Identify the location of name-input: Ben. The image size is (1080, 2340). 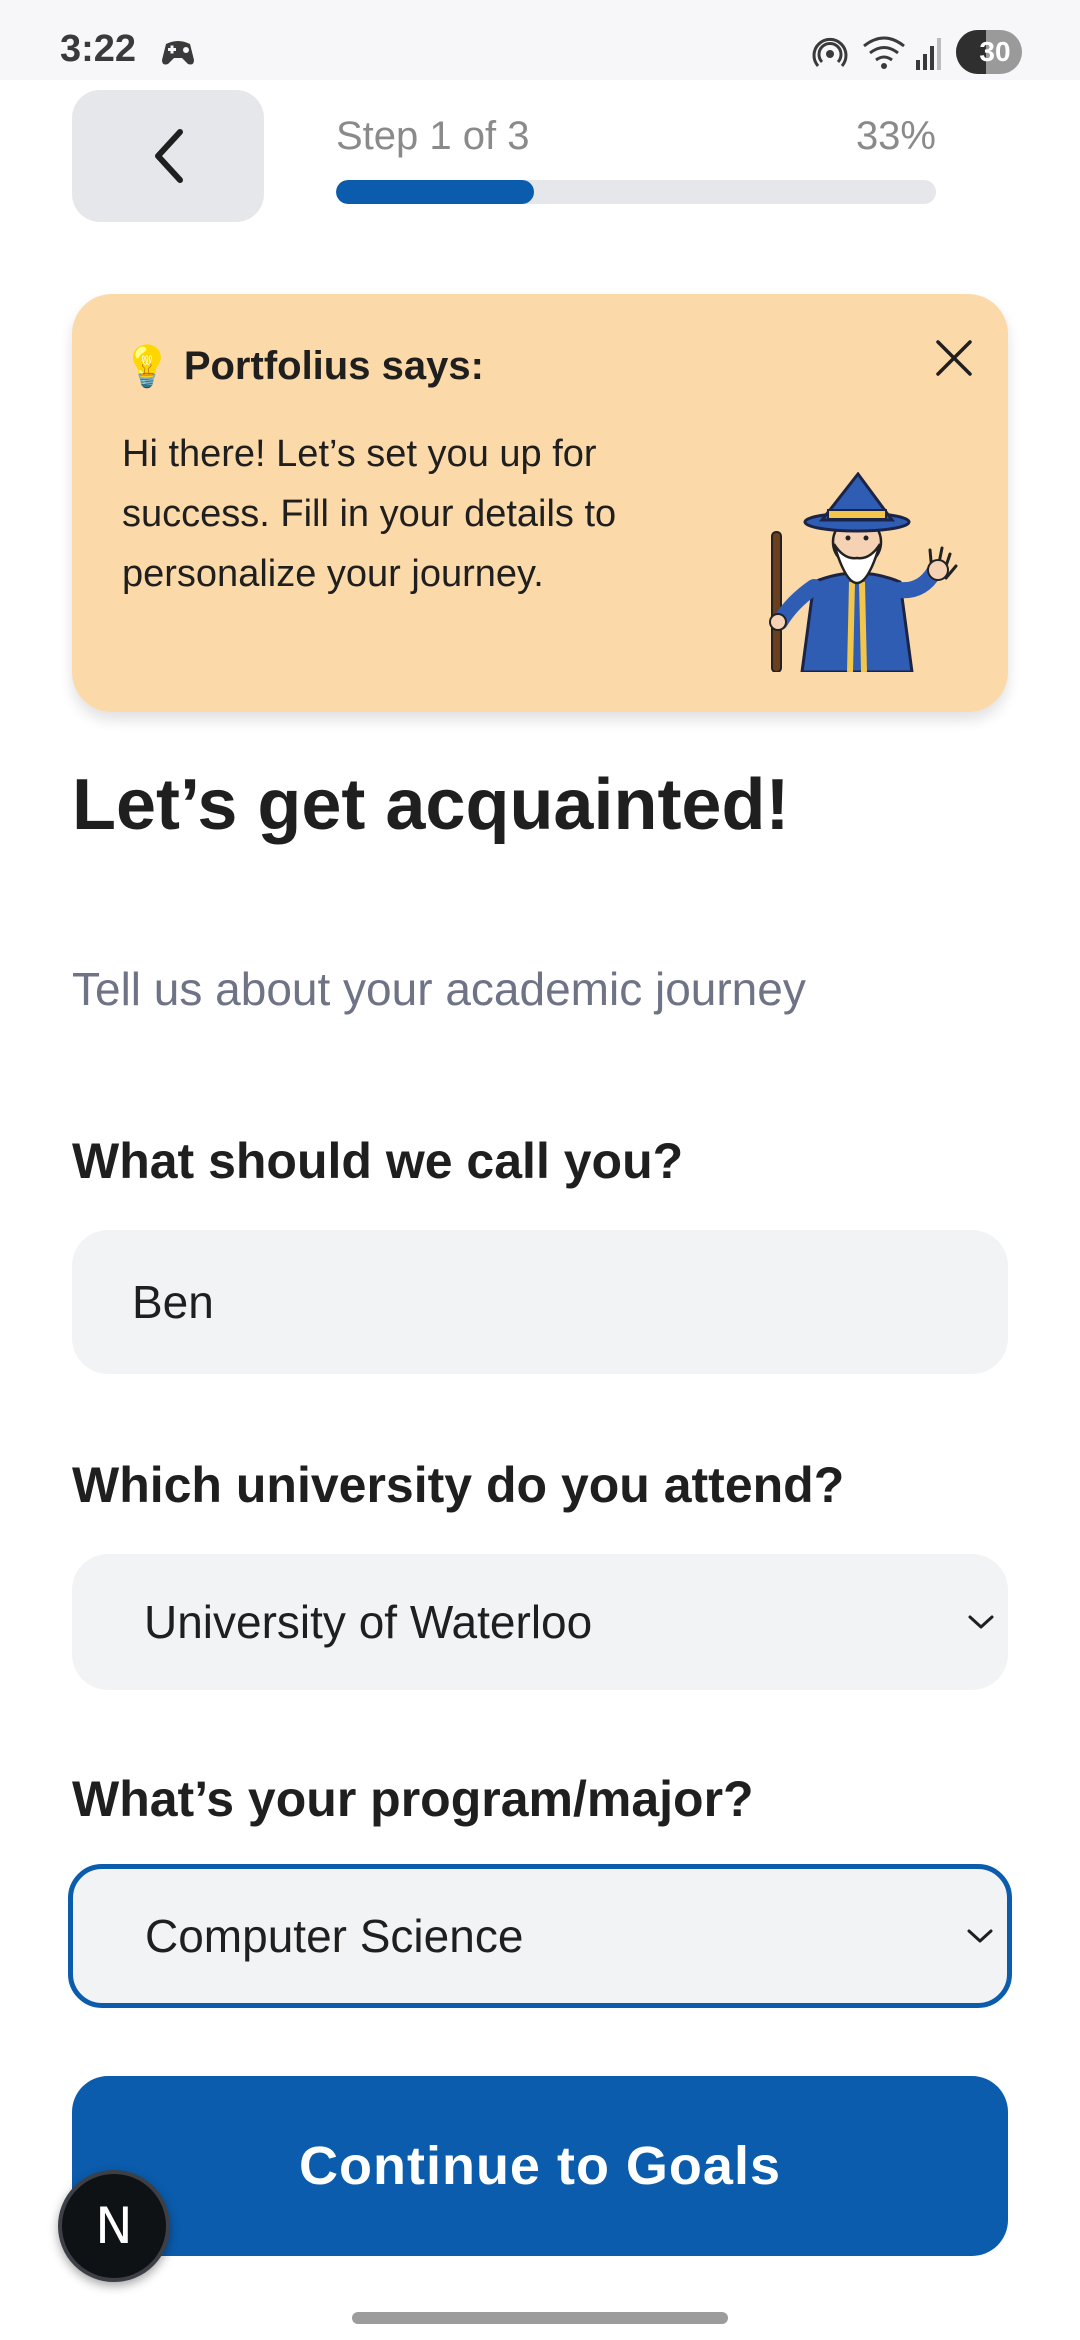
(540, 1302).